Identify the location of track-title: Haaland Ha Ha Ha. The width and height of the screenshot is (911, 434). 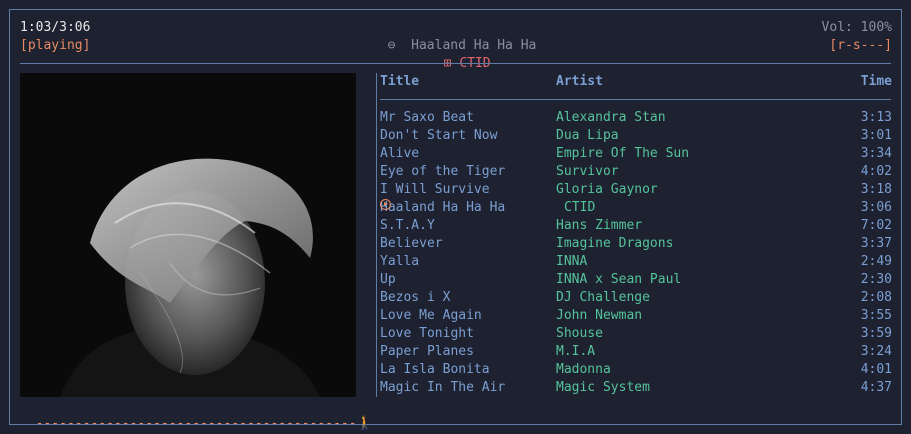
(442, 208).